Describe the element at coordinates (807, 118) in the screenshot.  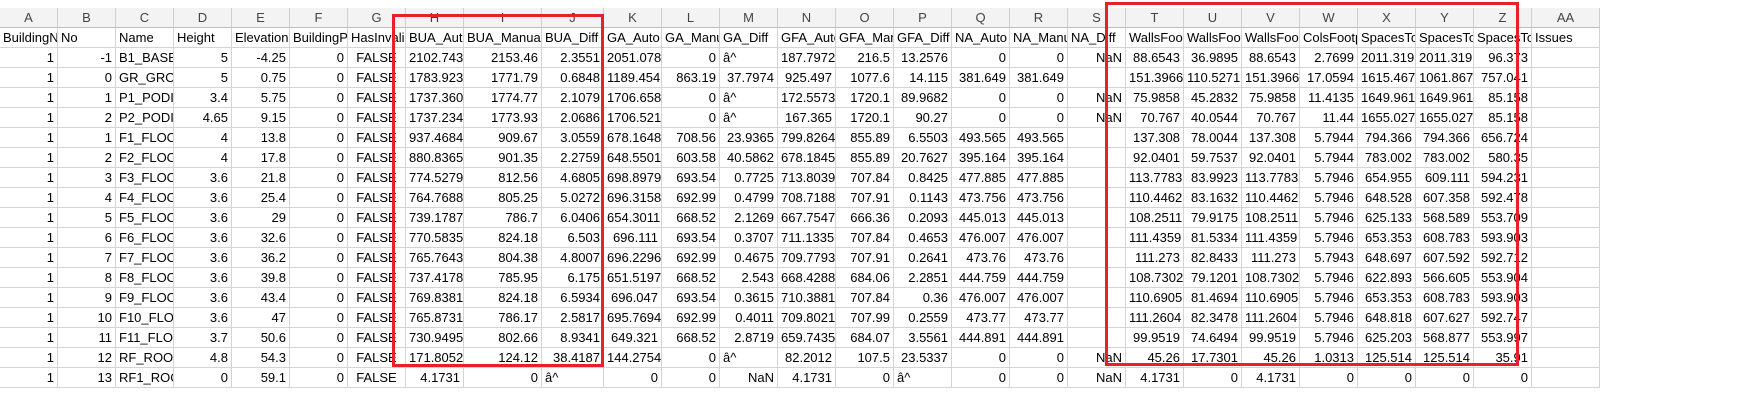
I see `data-cell: 167.365` at that location.